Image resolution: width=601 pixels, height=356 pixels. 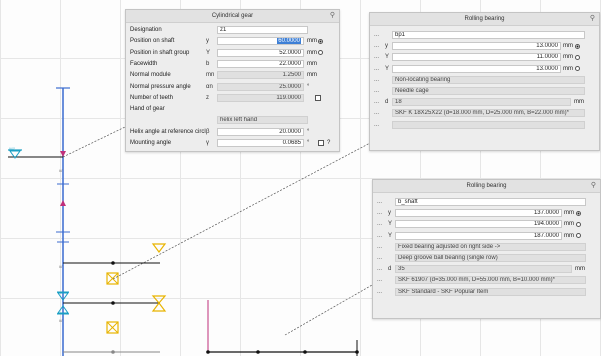 I want to click on form-row: ... Y 194.0000 mm, so click(x=486, y=224).